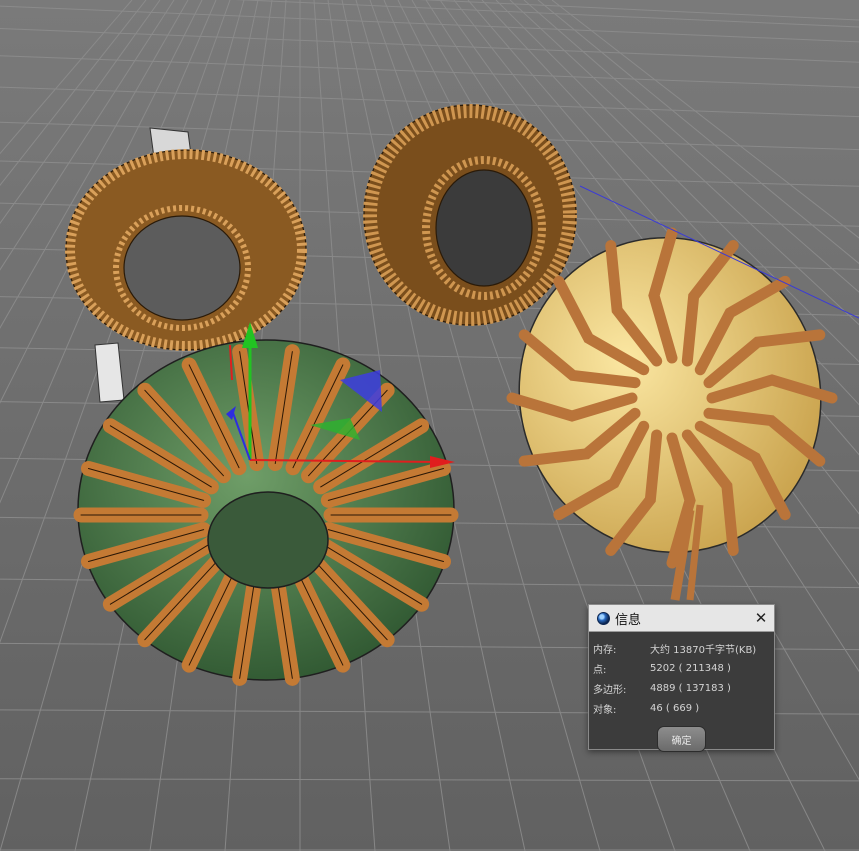  I want to click on objects-value: 46 ( 669 ), so click(675, 708).